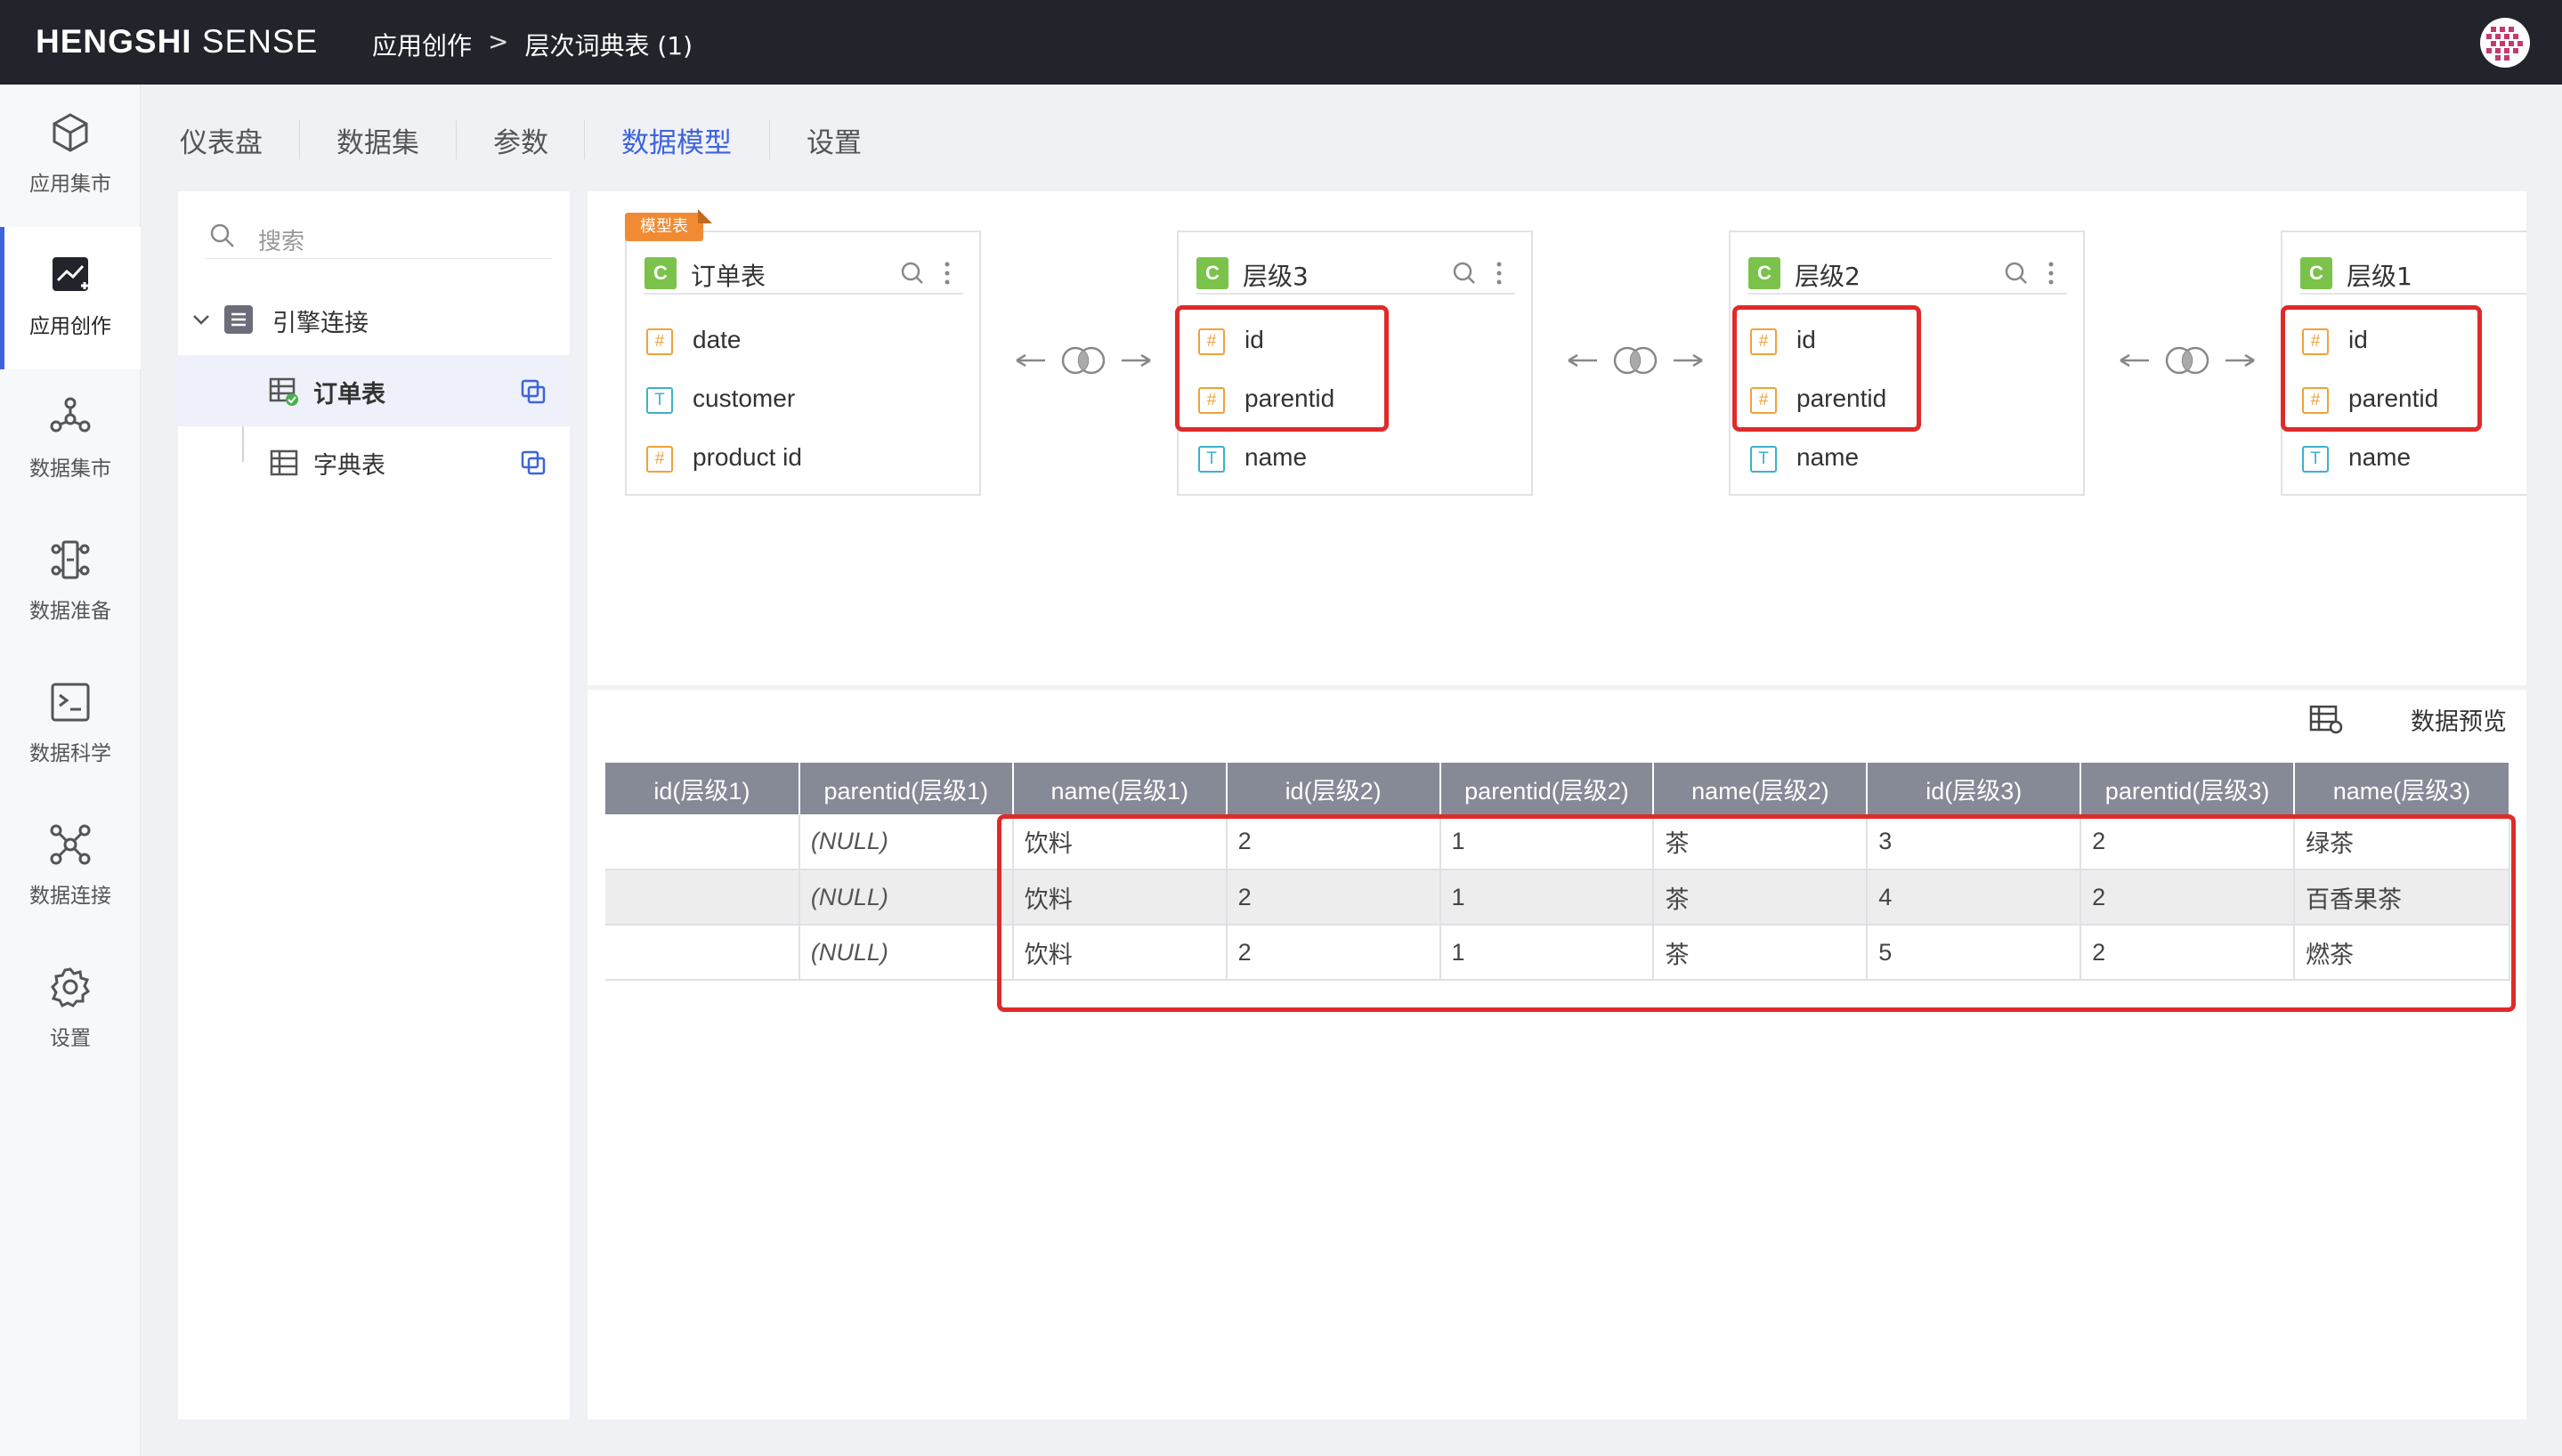 This screenshot has height=1456, width=2562. I want to click on rail-item-data-prep: 数据准备, so click(70, 583).